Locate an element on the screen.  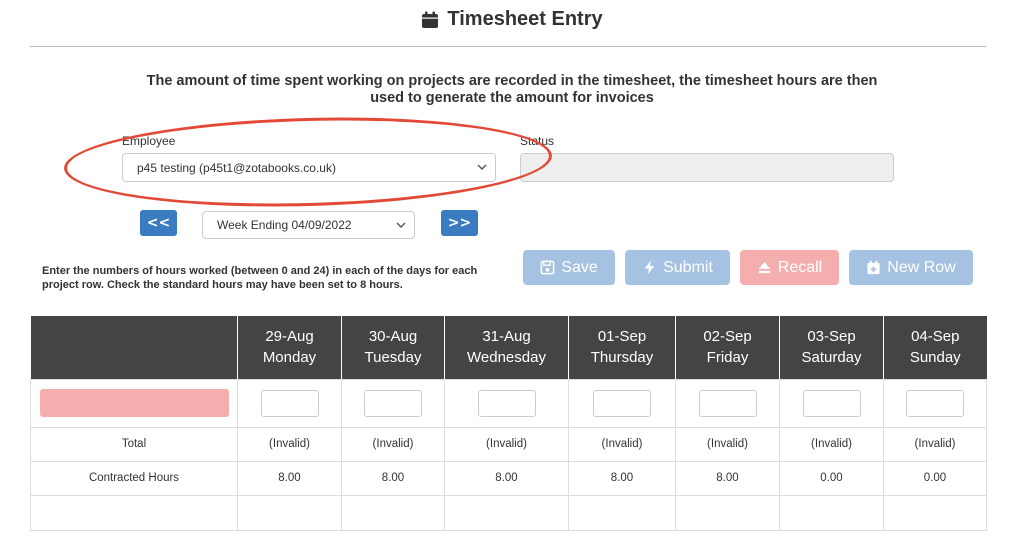
total-label: Total is located at coordinates (134, 444).